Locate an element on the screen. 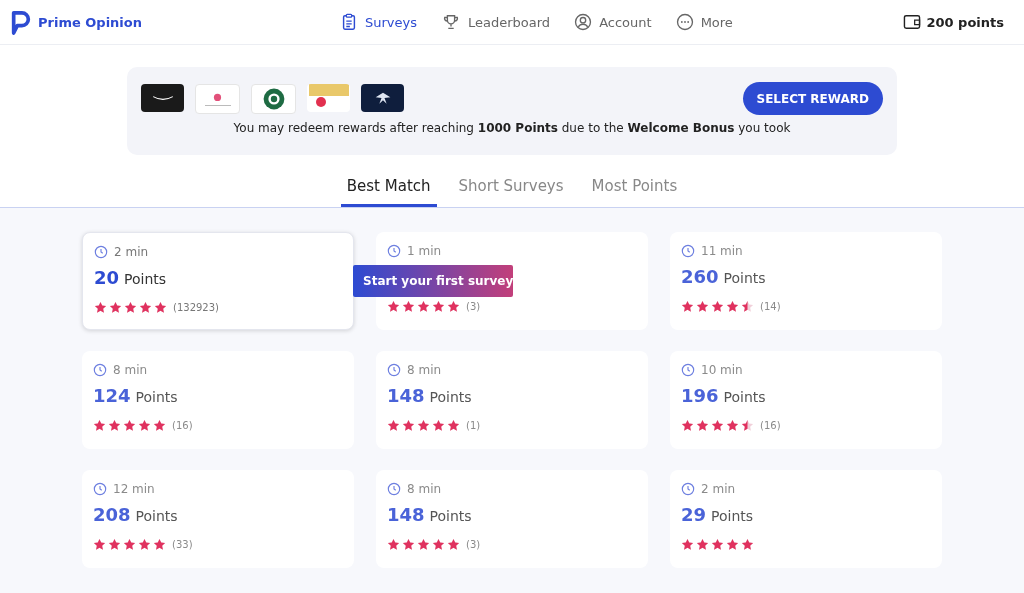 The height and width of the screenshot is (593, 1024). tooltip: Start your first survey is located at coordinates (433, 281).